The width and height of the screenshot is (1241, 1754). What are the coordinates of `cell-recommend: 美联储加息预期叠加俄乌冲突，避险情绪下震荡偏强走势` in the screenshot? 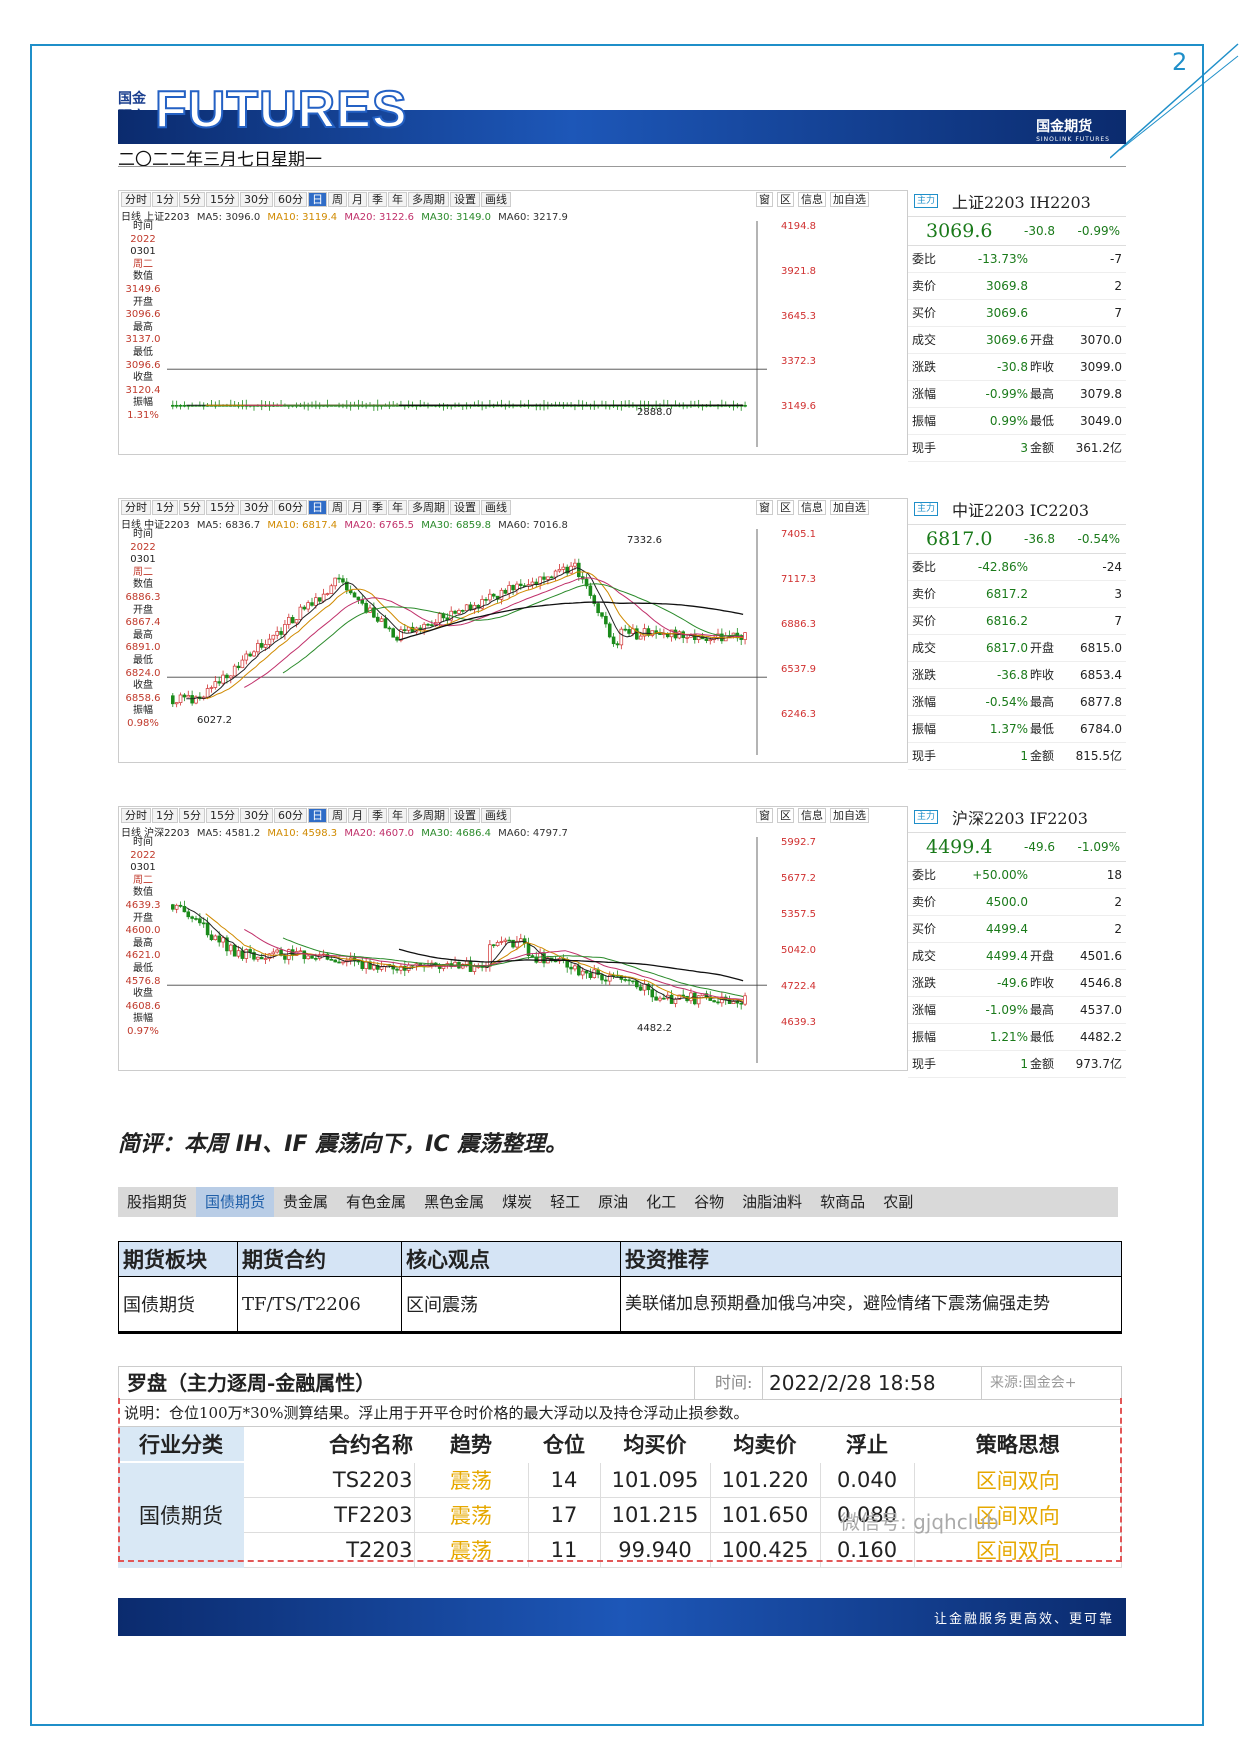 It's located at (871, 1305).